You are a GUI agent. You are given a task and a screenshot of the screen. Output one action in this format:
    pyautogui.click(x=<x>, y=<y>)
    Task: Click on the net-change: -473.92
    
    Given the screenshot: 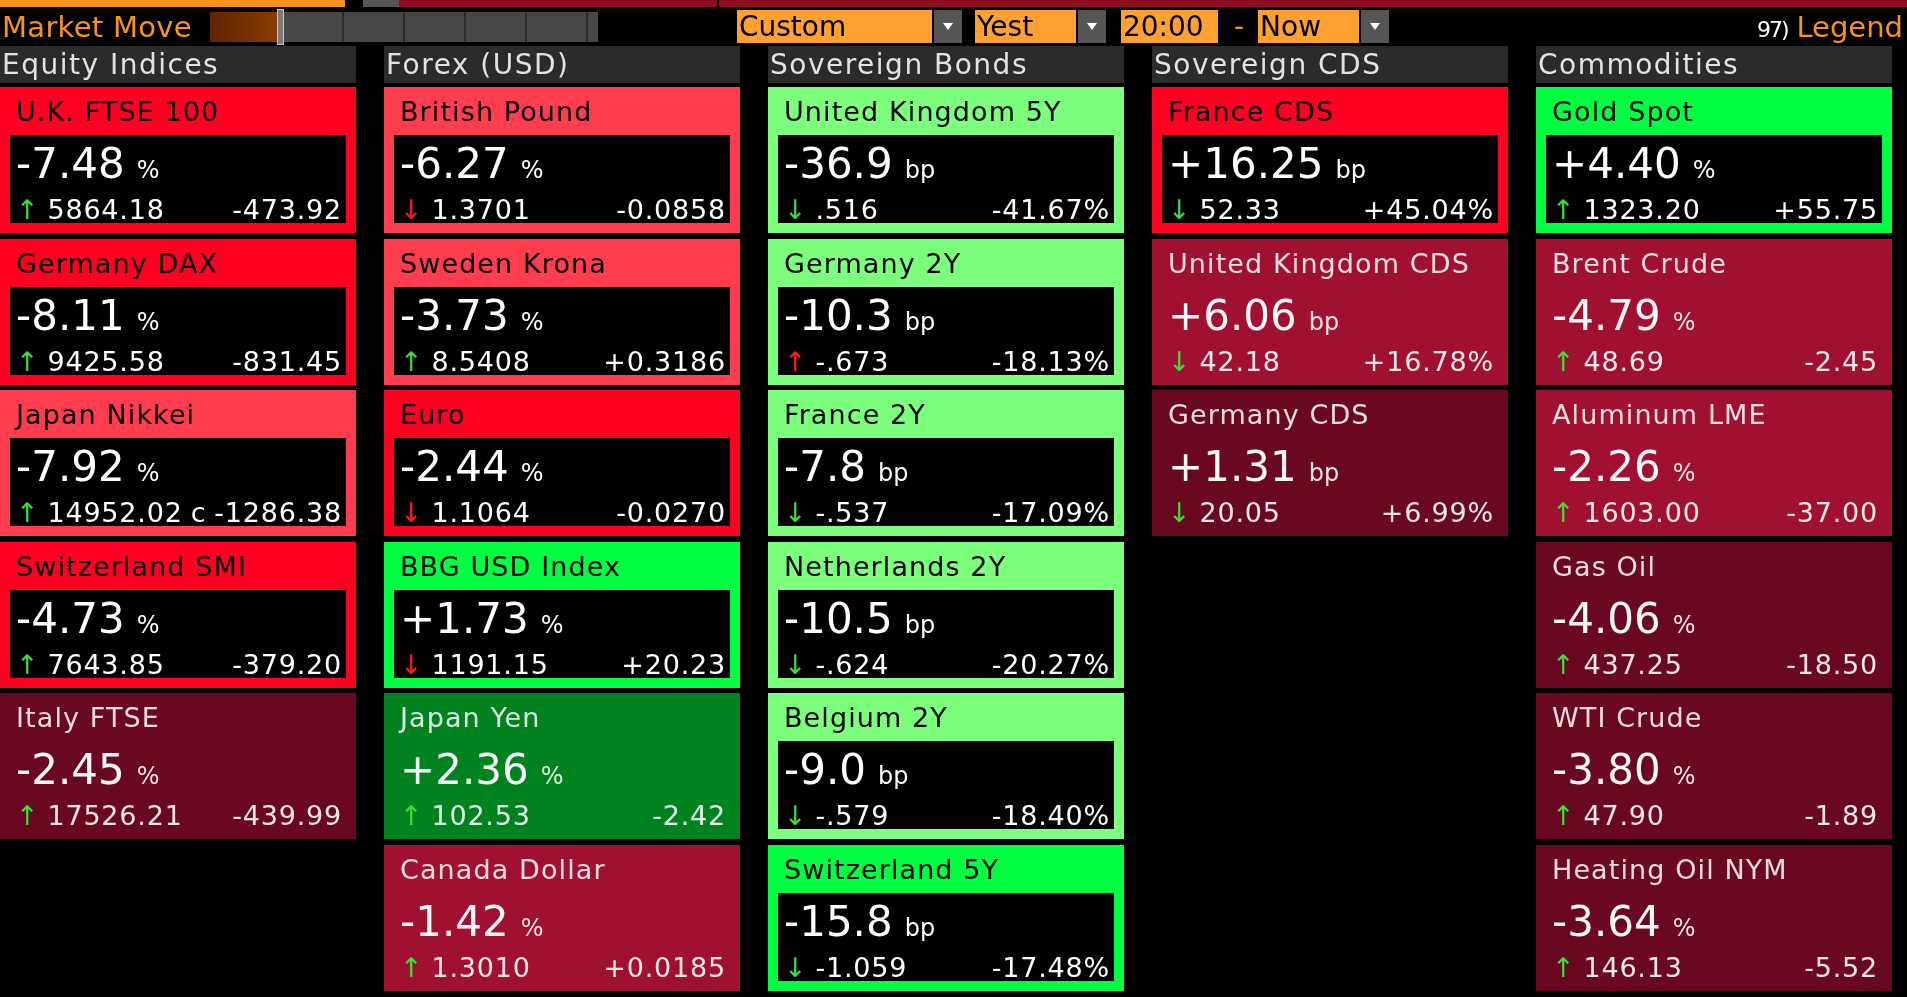 What is the action you would take?
    pyautogui.click(x=286, y=210)
    